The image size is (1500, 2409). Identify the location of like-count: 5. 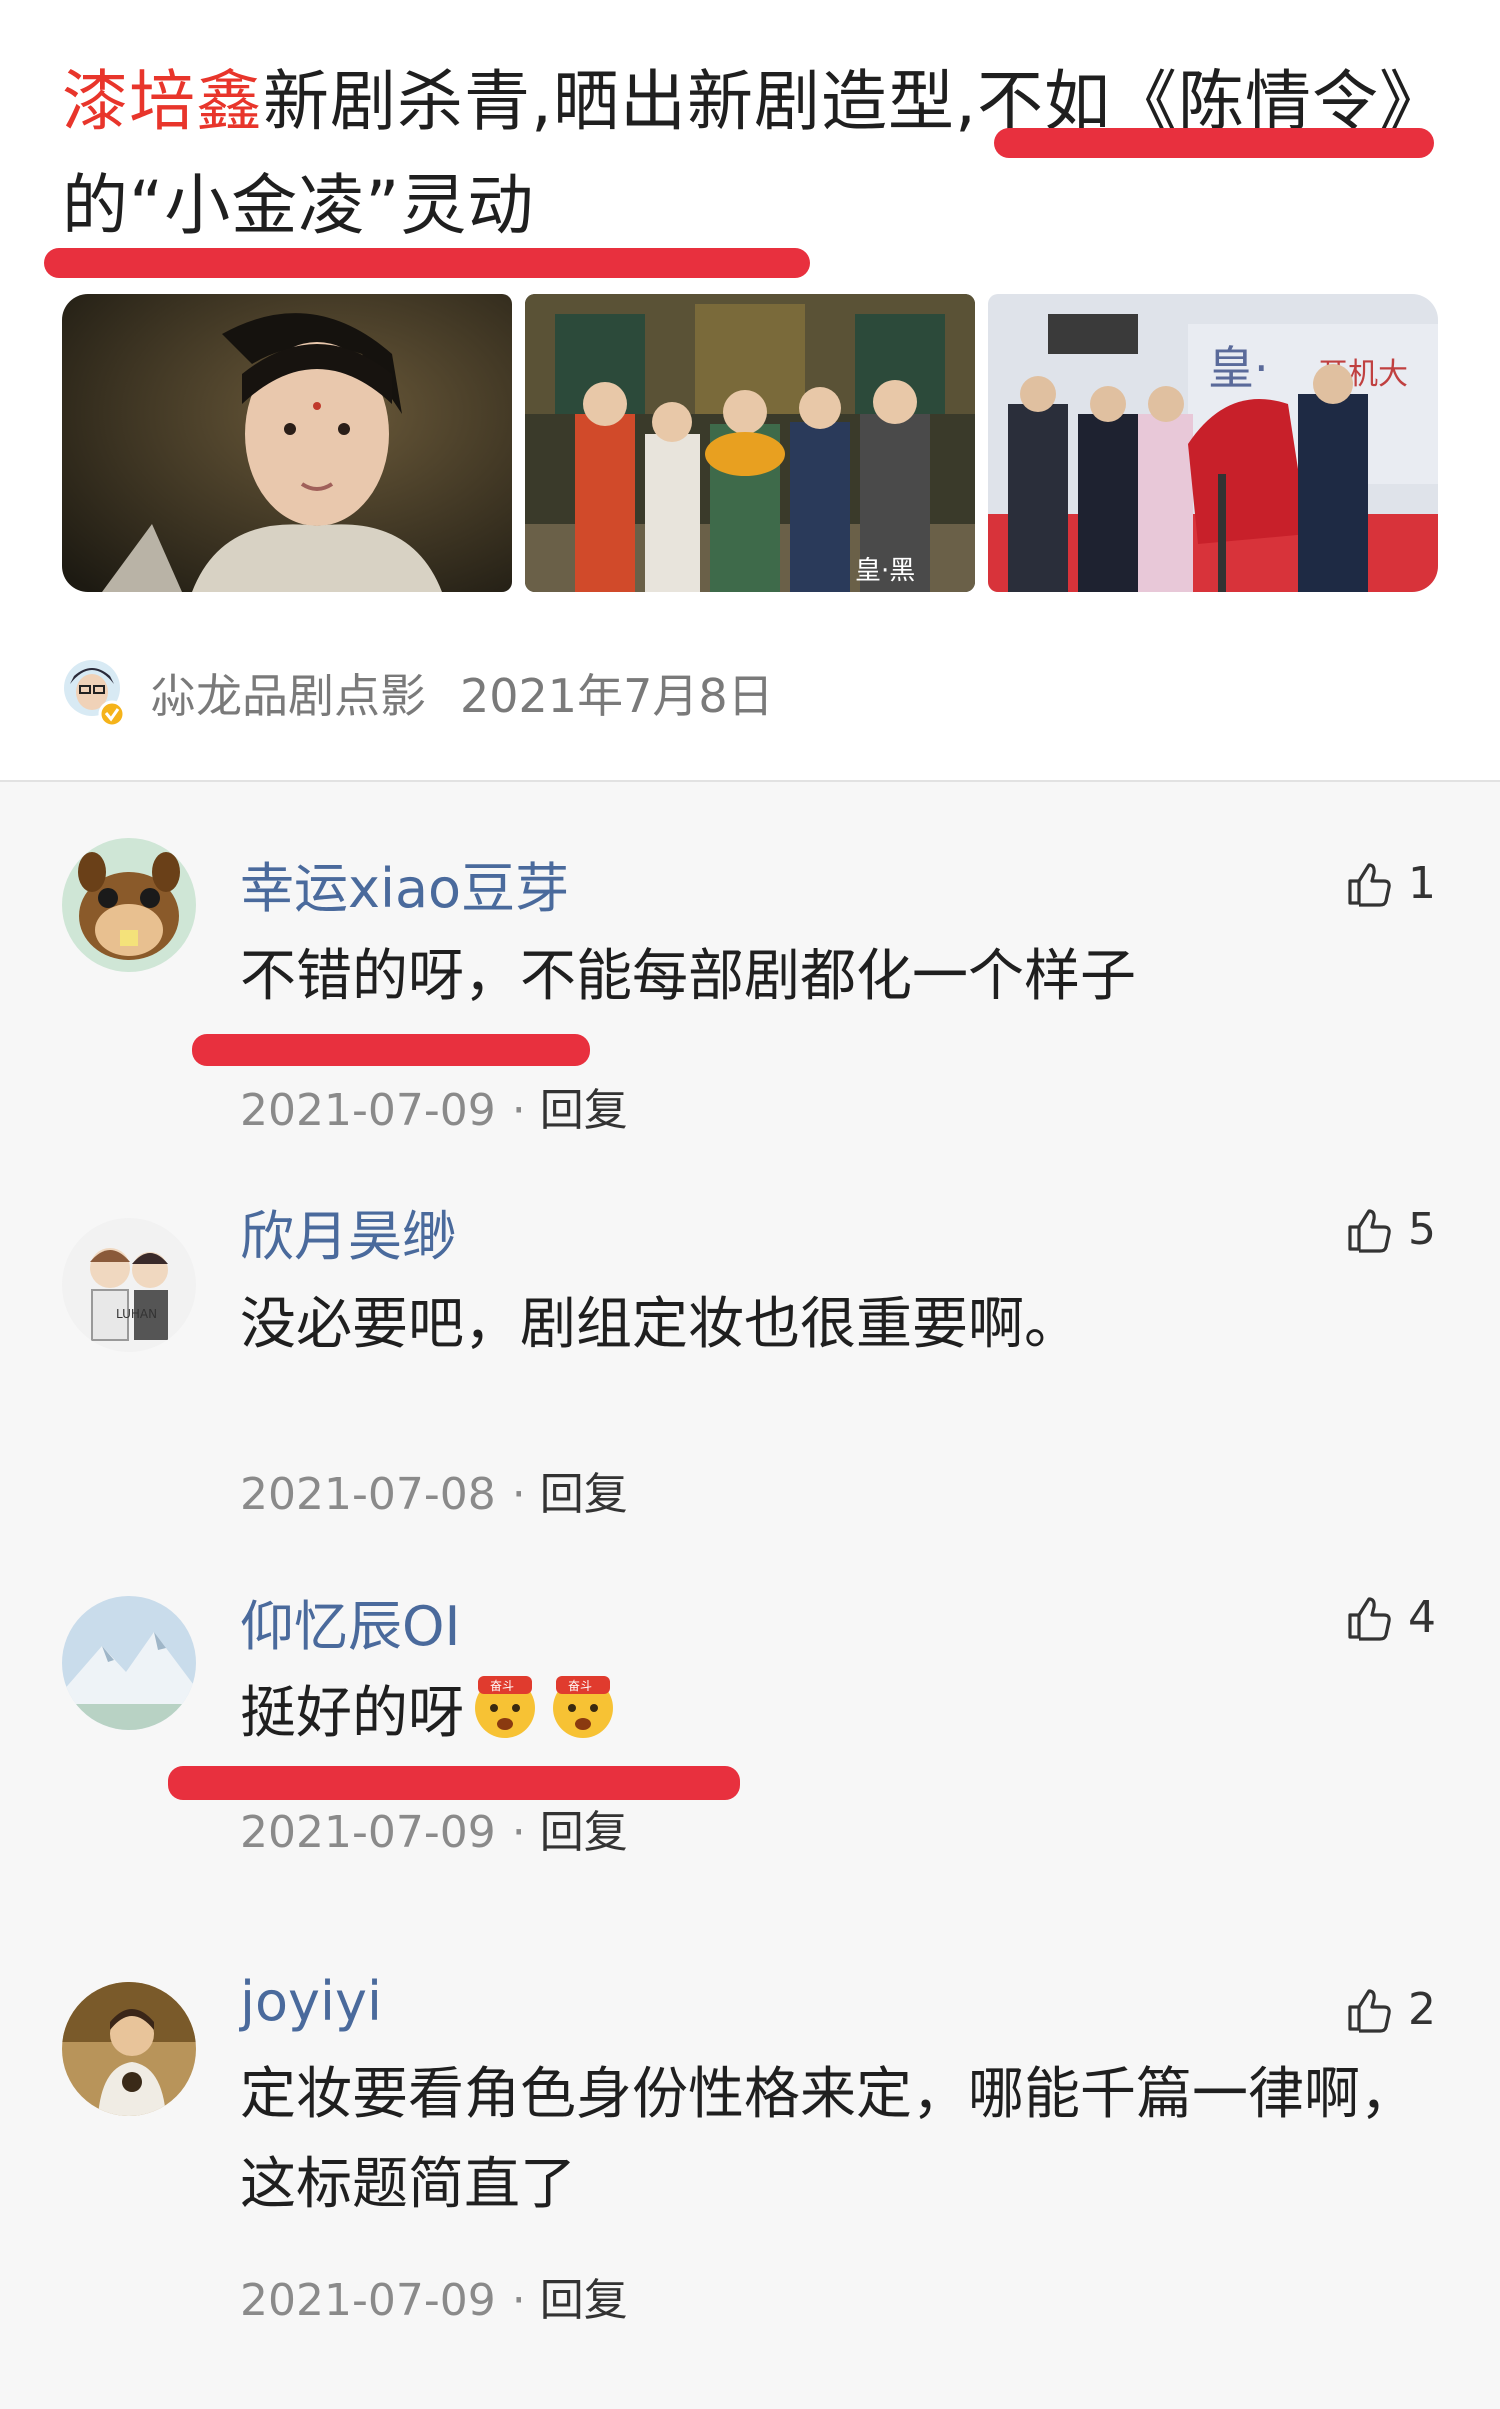
(1422, 1229).